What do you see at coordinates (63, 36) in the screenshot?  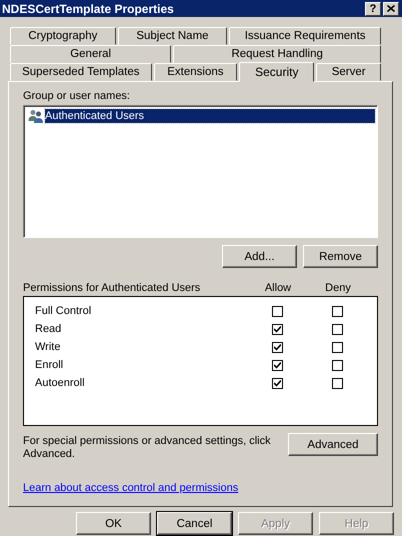 I see `tab: Cryptography` at bounding box center [63, 36].